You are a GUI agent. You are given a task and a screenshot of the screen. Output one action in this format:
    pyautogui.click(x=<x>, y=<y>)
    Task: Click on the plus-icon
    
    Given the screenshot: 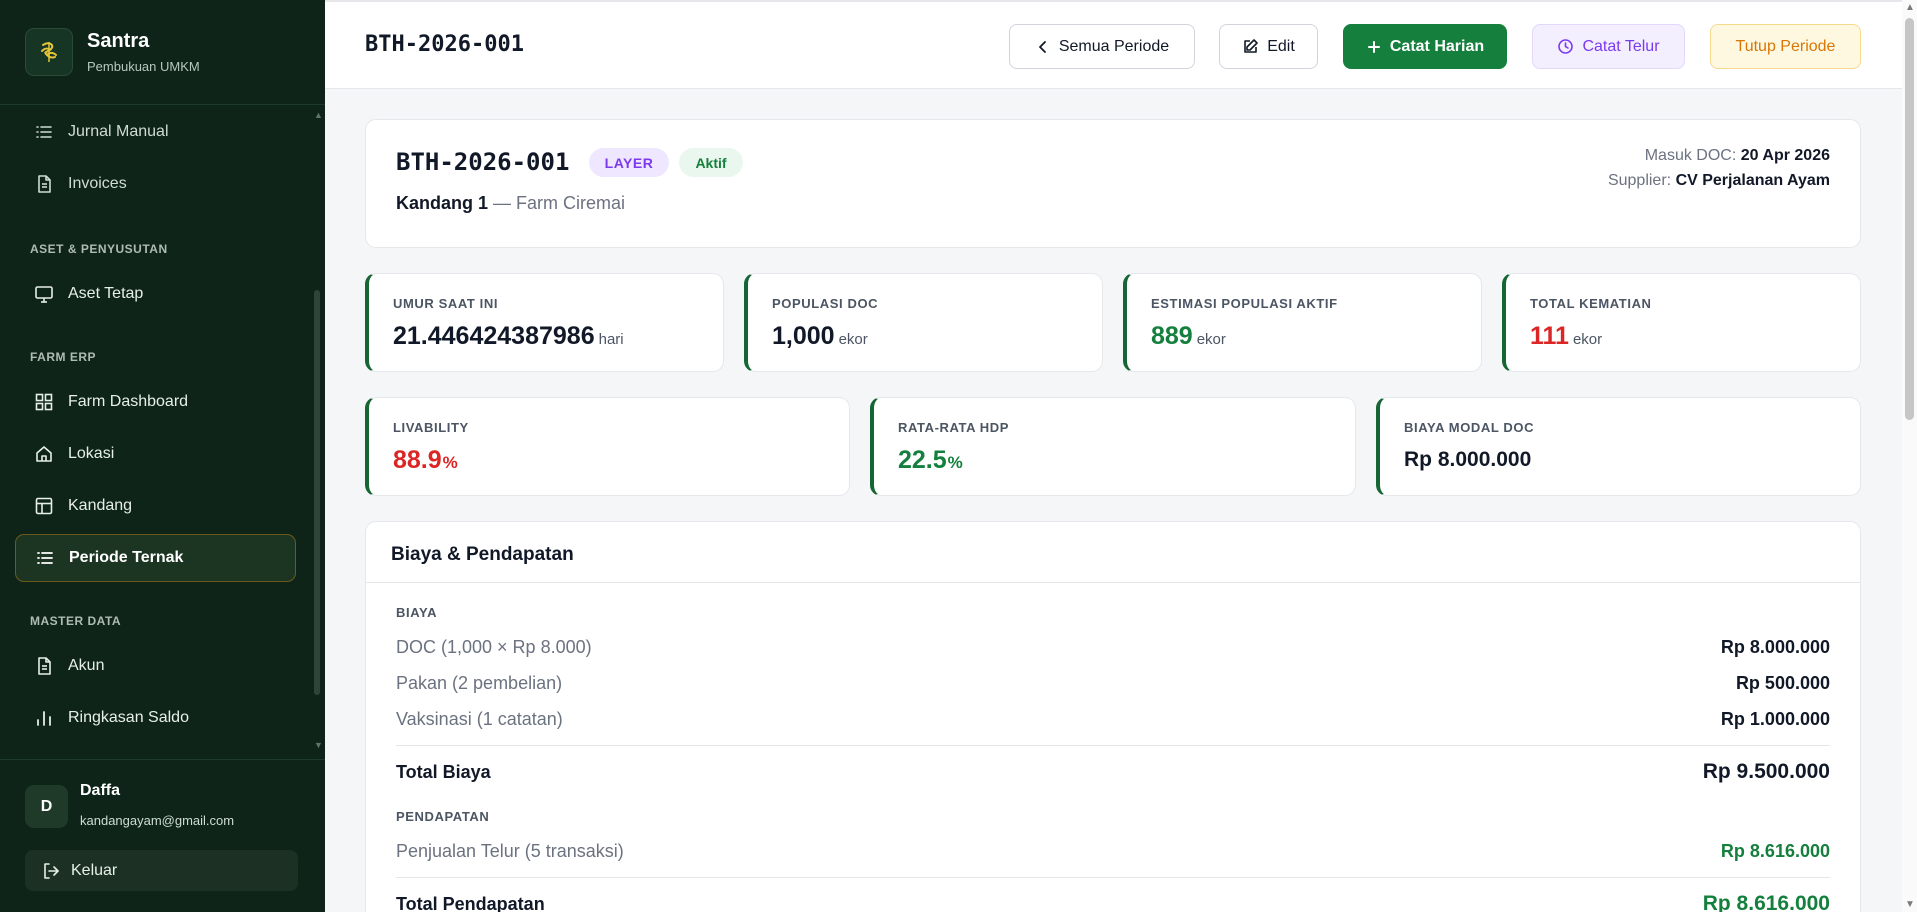 What is the action you would take?
    pyautogui.click(x=1373, y=46)
    